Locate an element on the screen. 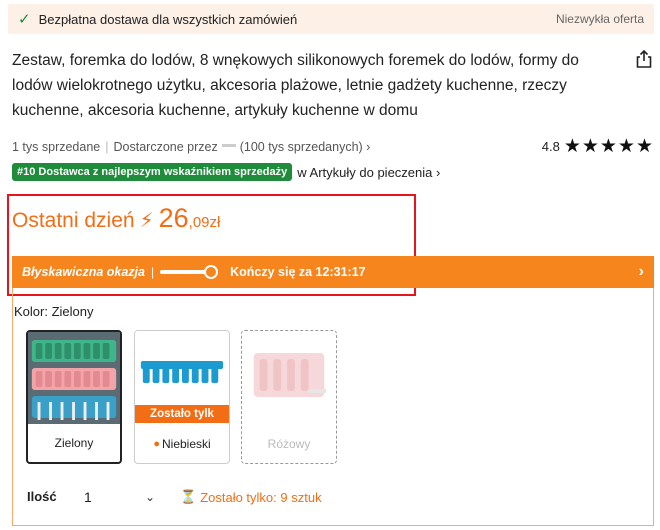 This screenshot has height=530, width=660. seller-sales: (100 tys sprzedanych) › is located at coordinates (305, 146).